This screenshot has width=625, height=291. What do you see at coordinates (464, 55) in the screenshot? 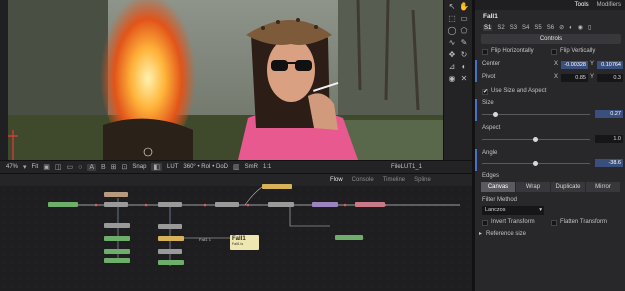
I see `rotate-tool-icon: ↻` at bounding box center [464, 55].